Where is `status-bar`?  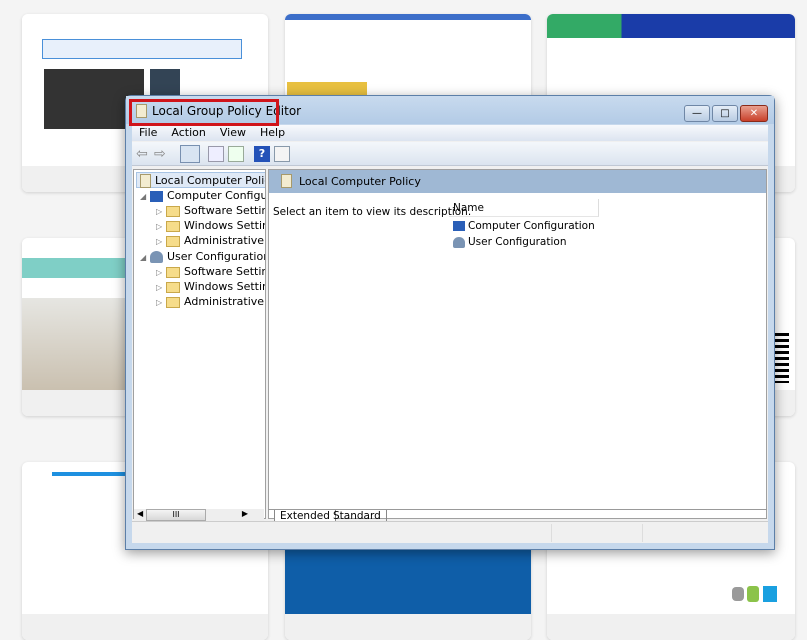
status-bar is located at coordinates (450, 532).